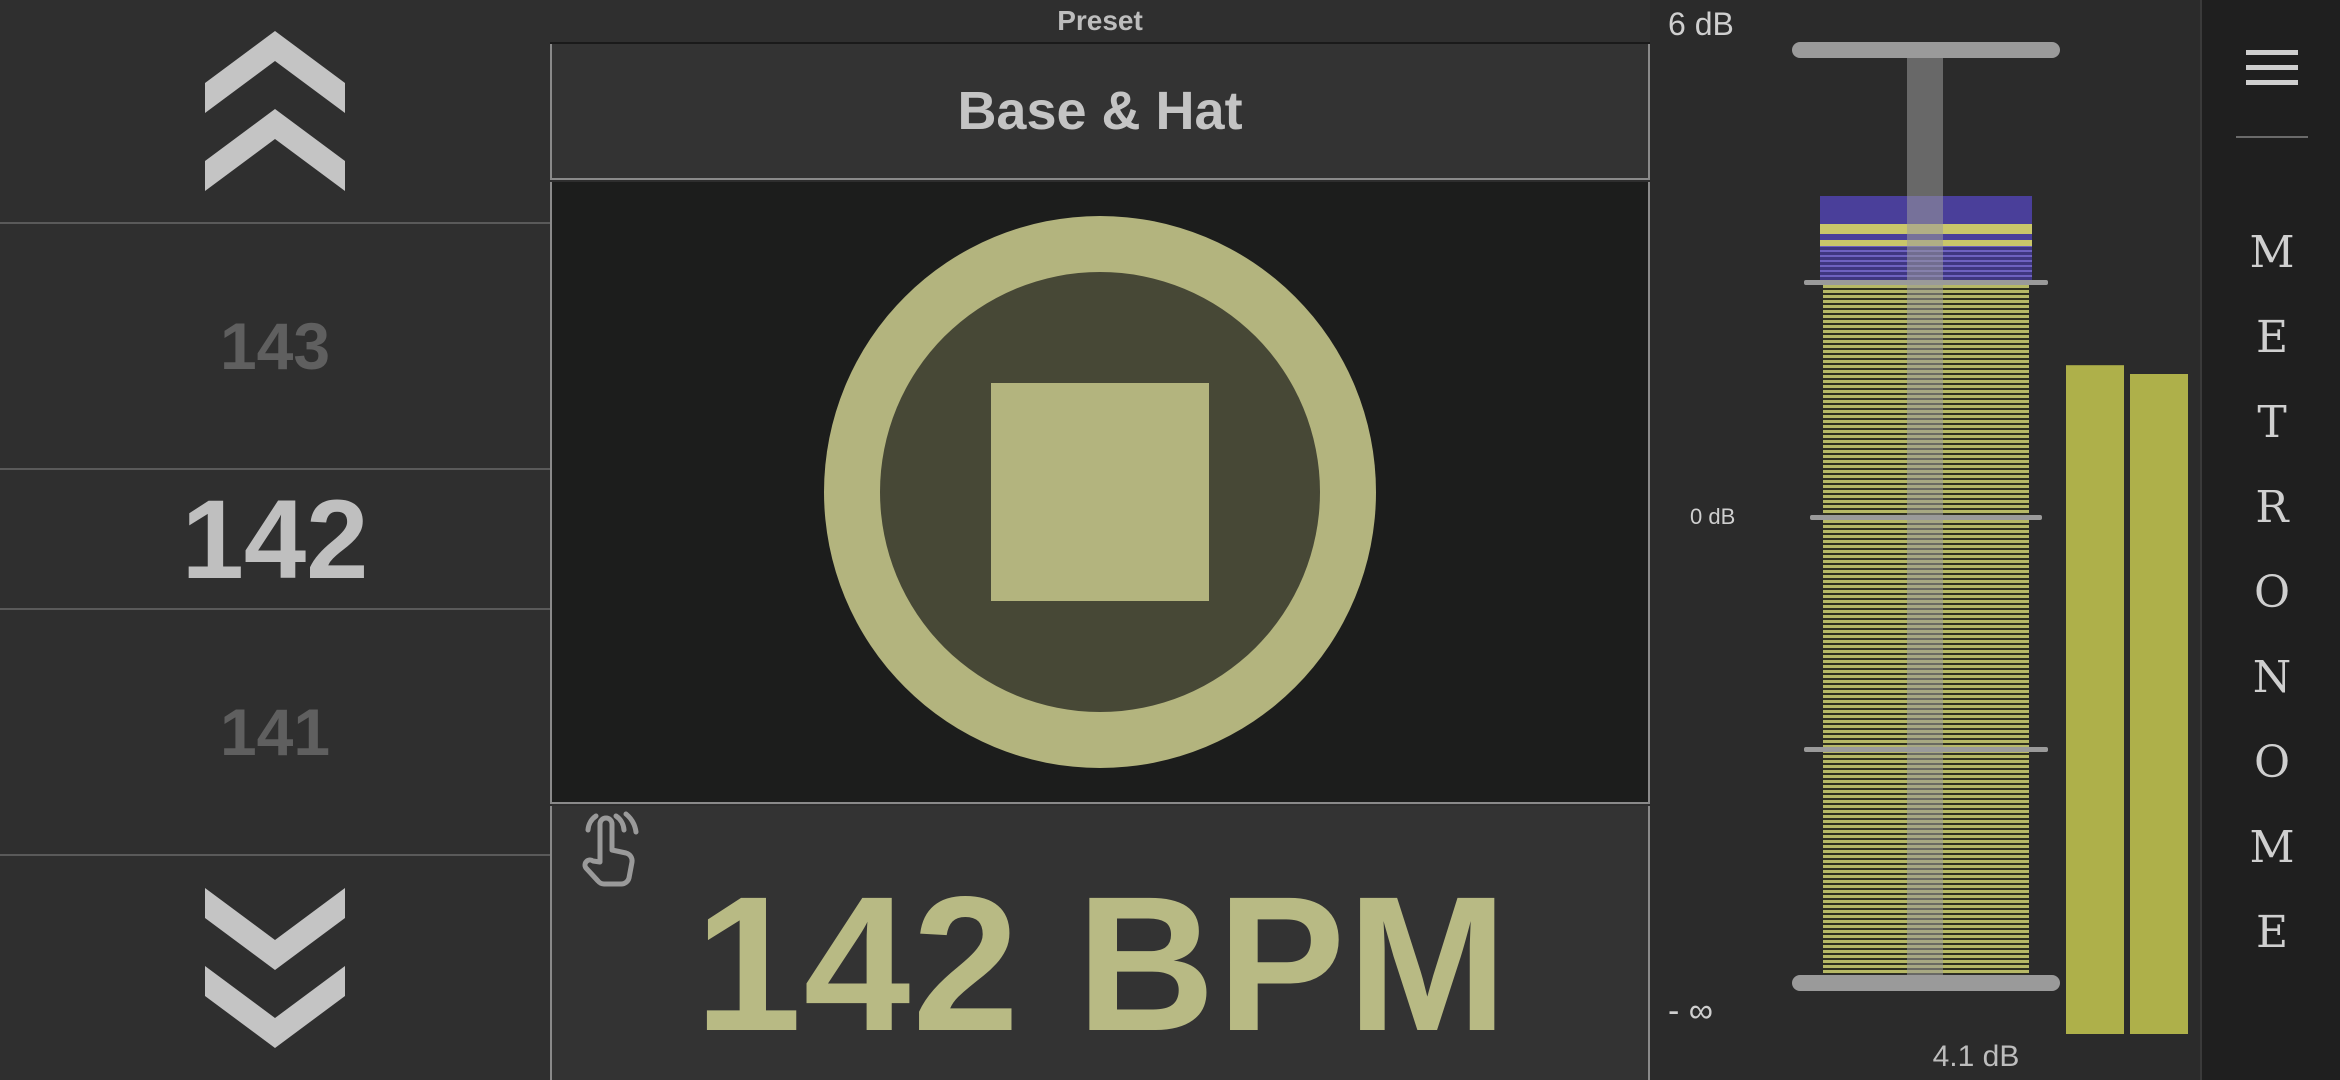  I want to click on double-chevron-up-icon, so click(275, 111).